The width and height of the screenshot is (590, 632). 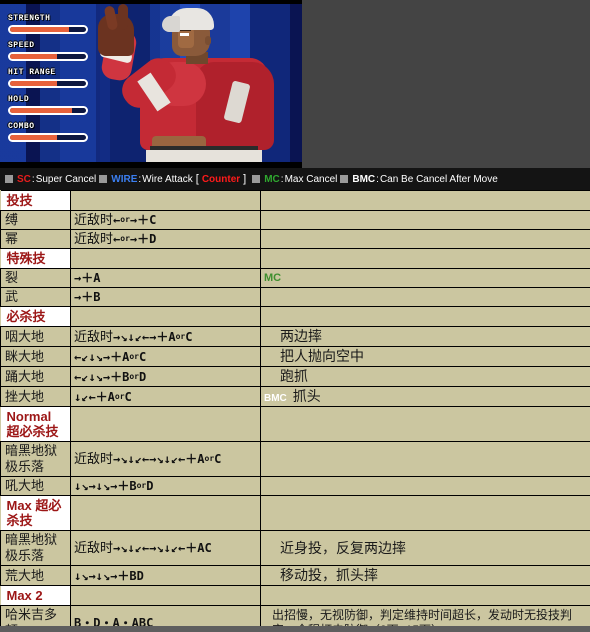 What do you see at coordinates (165, 297) in the screenshot?
I see `move-command: →＋B` at bounding box center [165, 297].